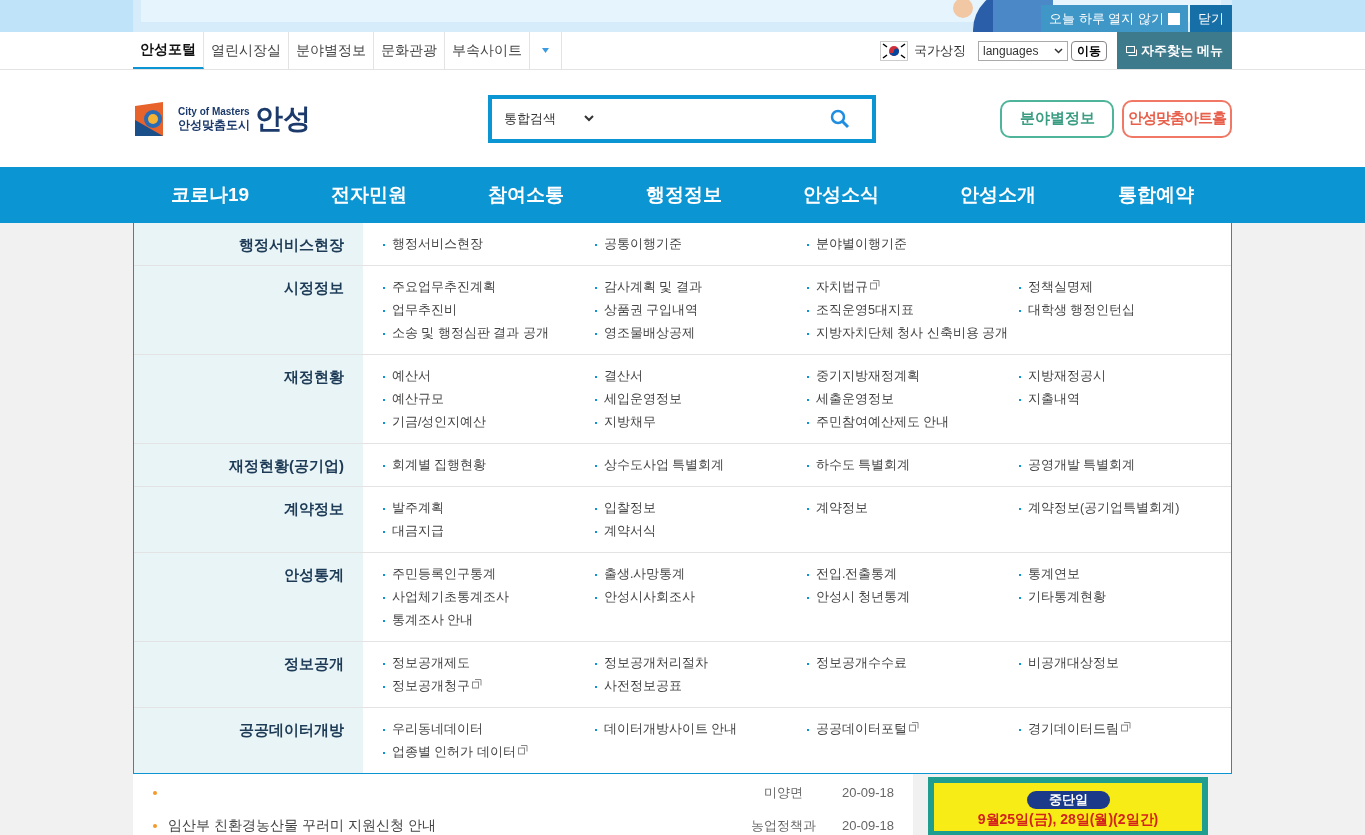 The width and height of the screenshot is (1365, 835). Describe the element at coordinates (418, 399) in the screenshot. I see `menu-link: 예산규모` at that location.